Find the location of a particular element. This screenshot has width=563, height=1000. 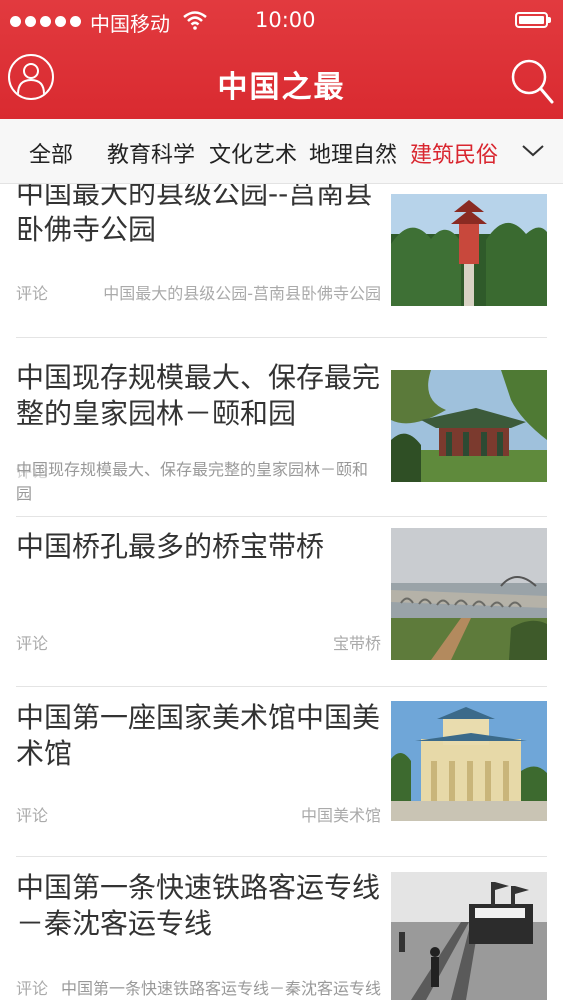

status-bar: 中国移动 10:00 is located at coordinates (281, 22).